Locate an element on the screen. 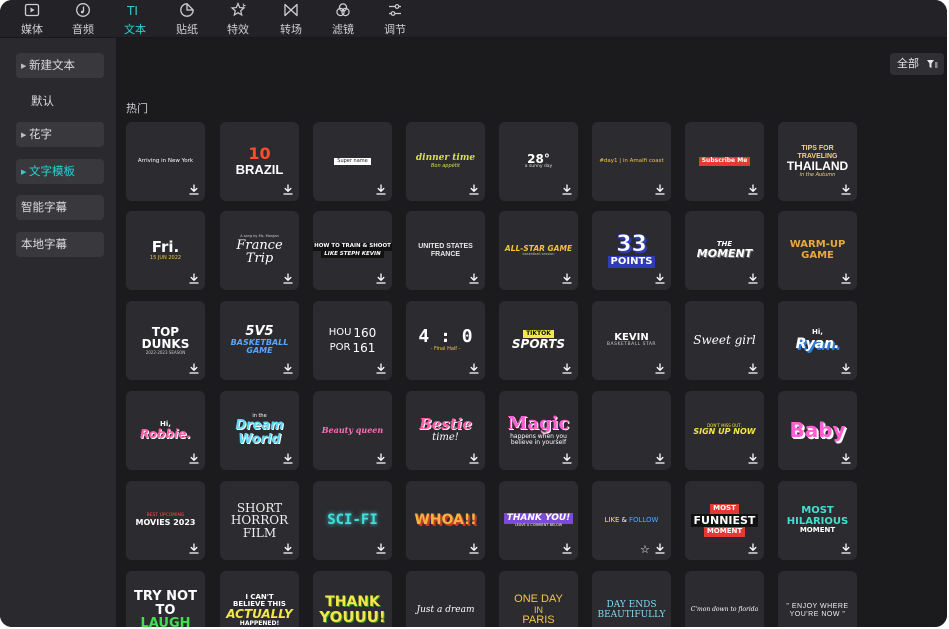 The height and width of the screenshot is (629, 949). template-card-baby: Baby is located at coordinates (817, 430).